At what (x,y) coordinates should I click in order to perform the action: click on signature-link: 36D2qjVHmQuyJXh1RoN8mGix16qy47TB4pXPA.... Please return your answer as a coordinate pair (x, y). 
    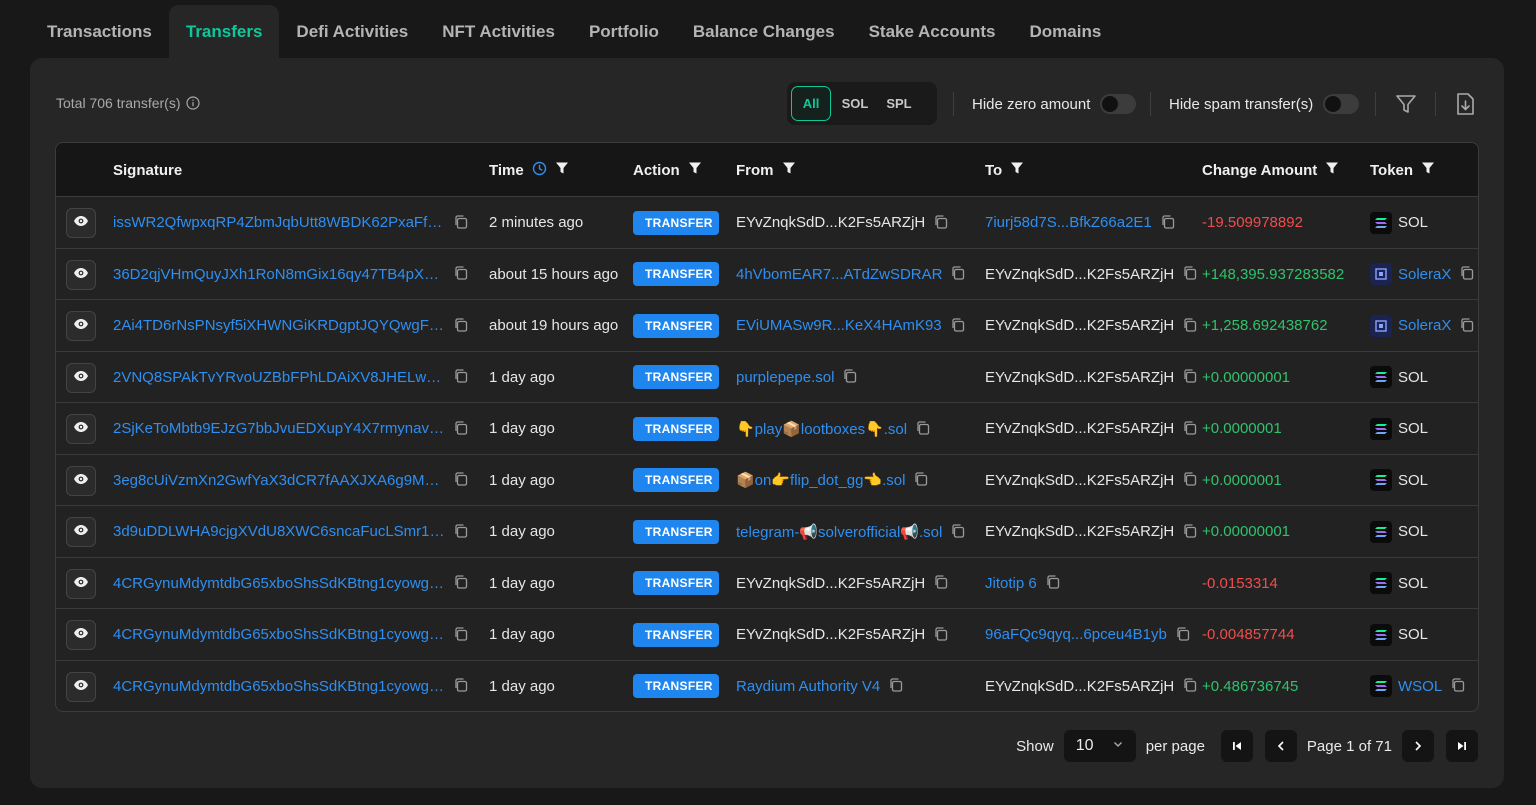
    Looking at the image, I should click on (279, 274).